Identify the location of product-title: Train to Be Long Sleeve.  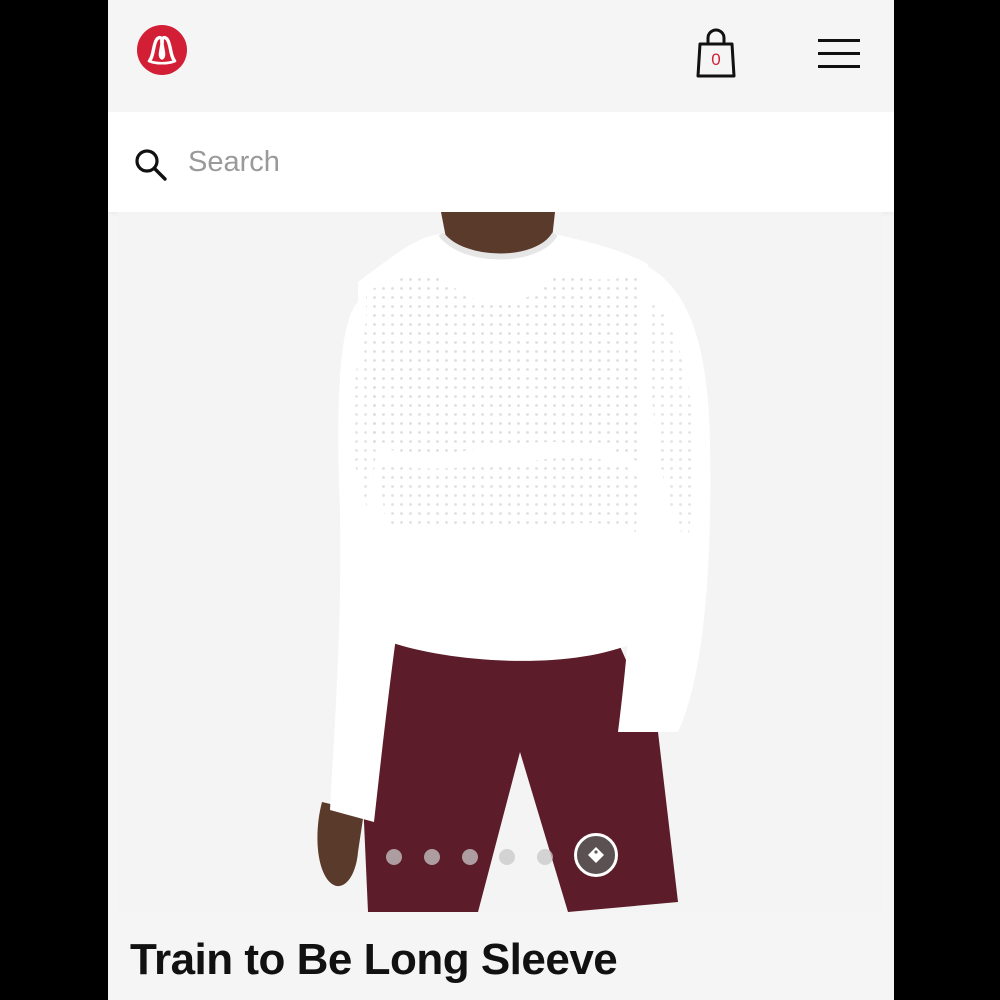
(374, 959).